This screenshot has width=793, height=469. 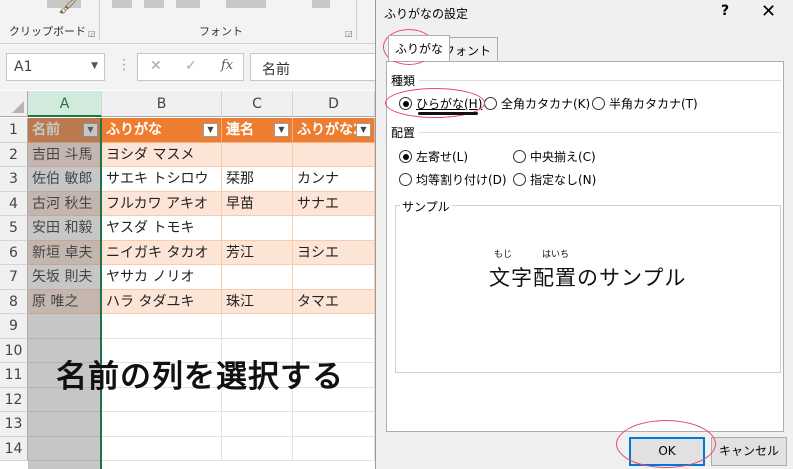 I want to click on splitter-handle: ⋮, so click(x=124, y=65).